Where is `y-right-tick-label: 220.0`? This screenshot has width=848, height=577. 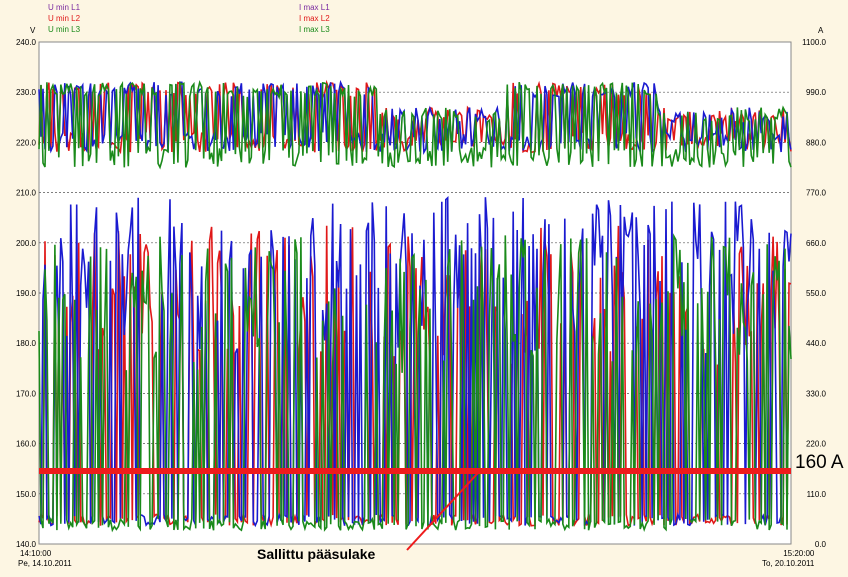 y-right-tick-label: 220.0 is located at coordinates (816, 444).